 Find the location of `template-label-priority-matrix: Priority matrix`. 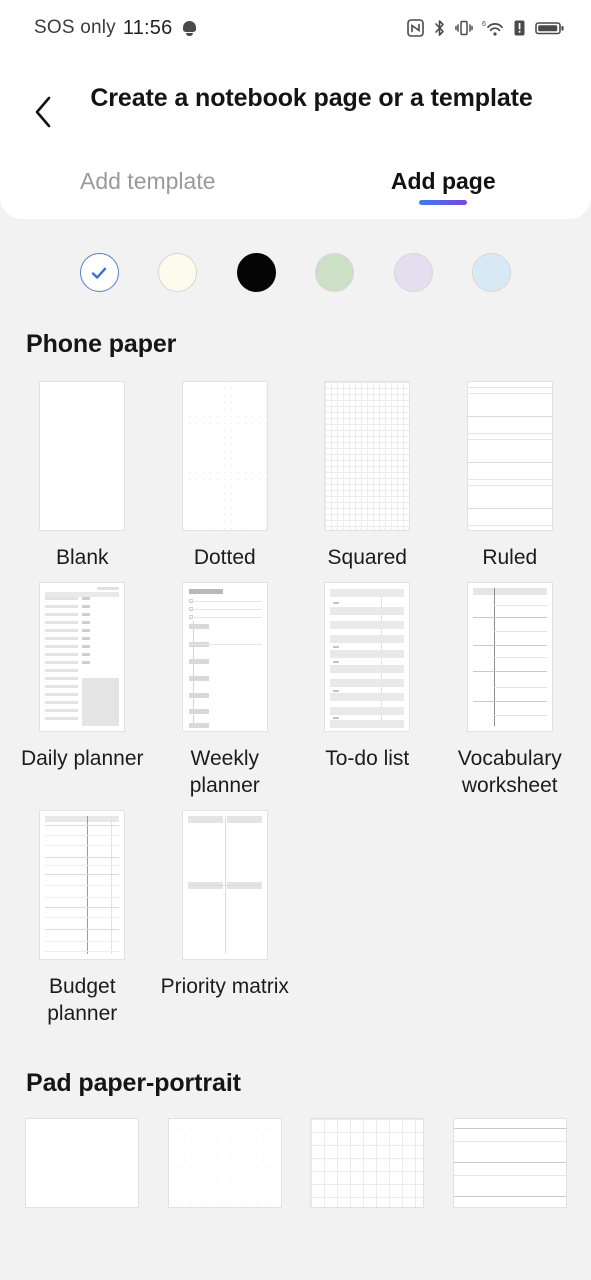

template-label-priority-matrix: Priority matrix is located at coordinates (224, 986).